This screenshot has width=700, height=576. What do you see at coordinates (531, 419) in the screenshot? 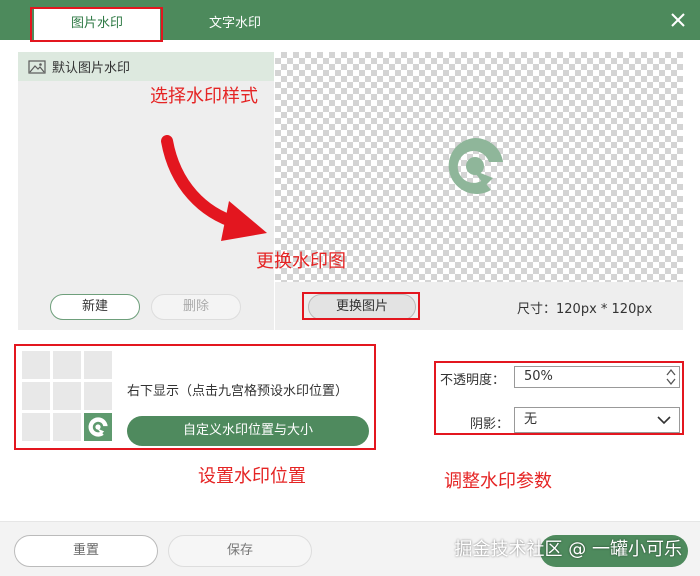
I see `shadow-value: 无` at bounding box center [531, 419].